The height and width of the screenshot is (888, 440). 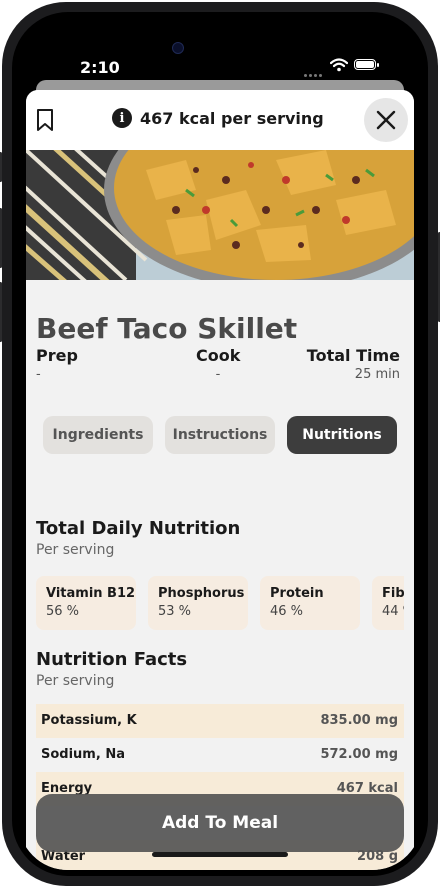 I want to click on total-value: 25 min, so click(x=377, y=374).